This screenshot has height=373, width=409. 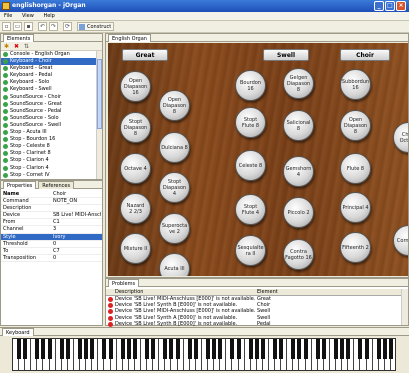 I want to click on stop-knob: Mixture II, so click(x=135, y=248).